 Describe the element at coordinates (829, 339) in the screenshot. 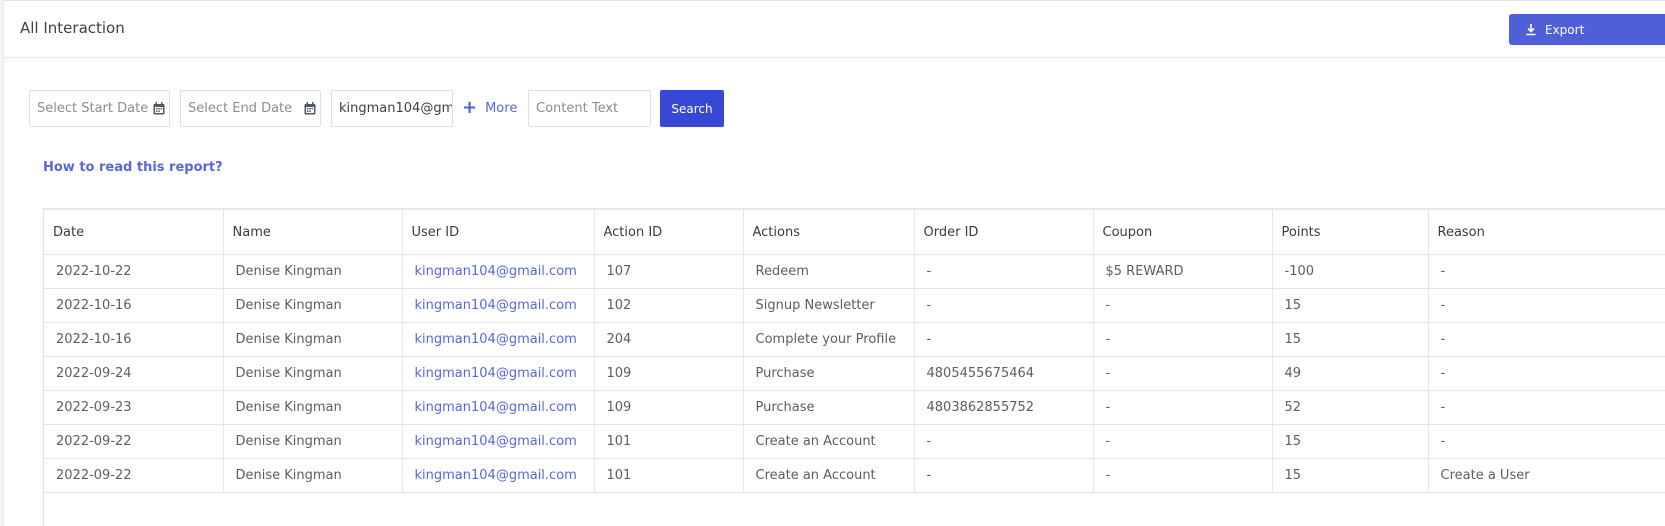

I see `cell-actions: Complete your Profile` at that location.